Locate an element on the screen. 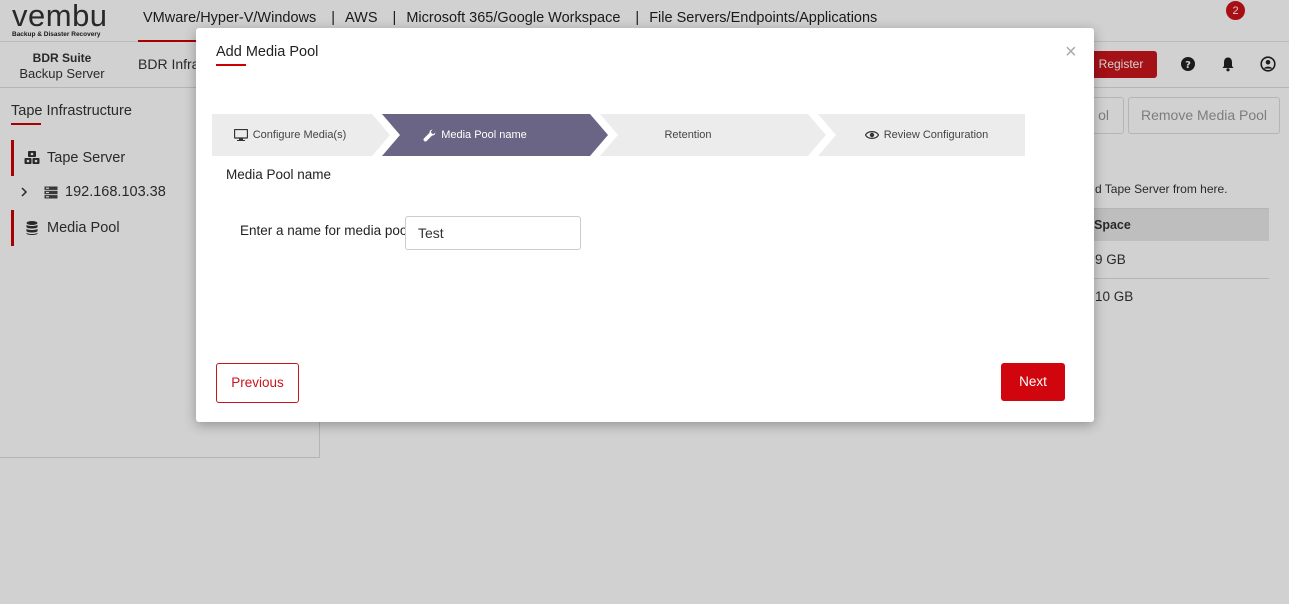  previous-button: Previous is located at coordinates (257, 383).